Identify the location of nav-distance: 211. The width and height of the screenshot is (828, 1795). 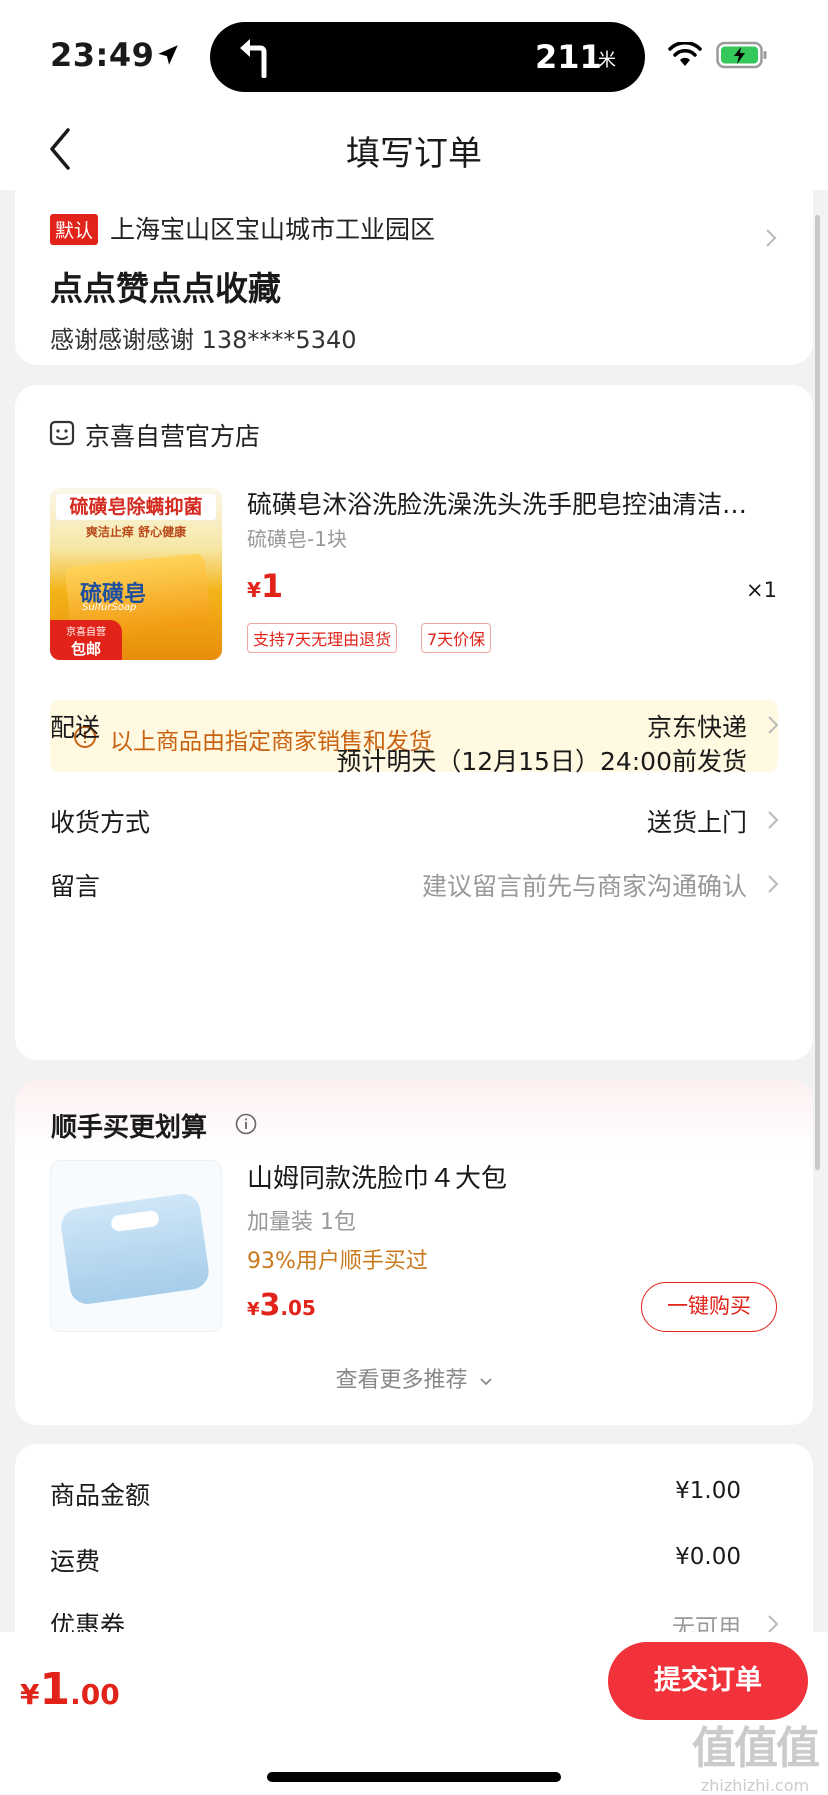
(568, 57).